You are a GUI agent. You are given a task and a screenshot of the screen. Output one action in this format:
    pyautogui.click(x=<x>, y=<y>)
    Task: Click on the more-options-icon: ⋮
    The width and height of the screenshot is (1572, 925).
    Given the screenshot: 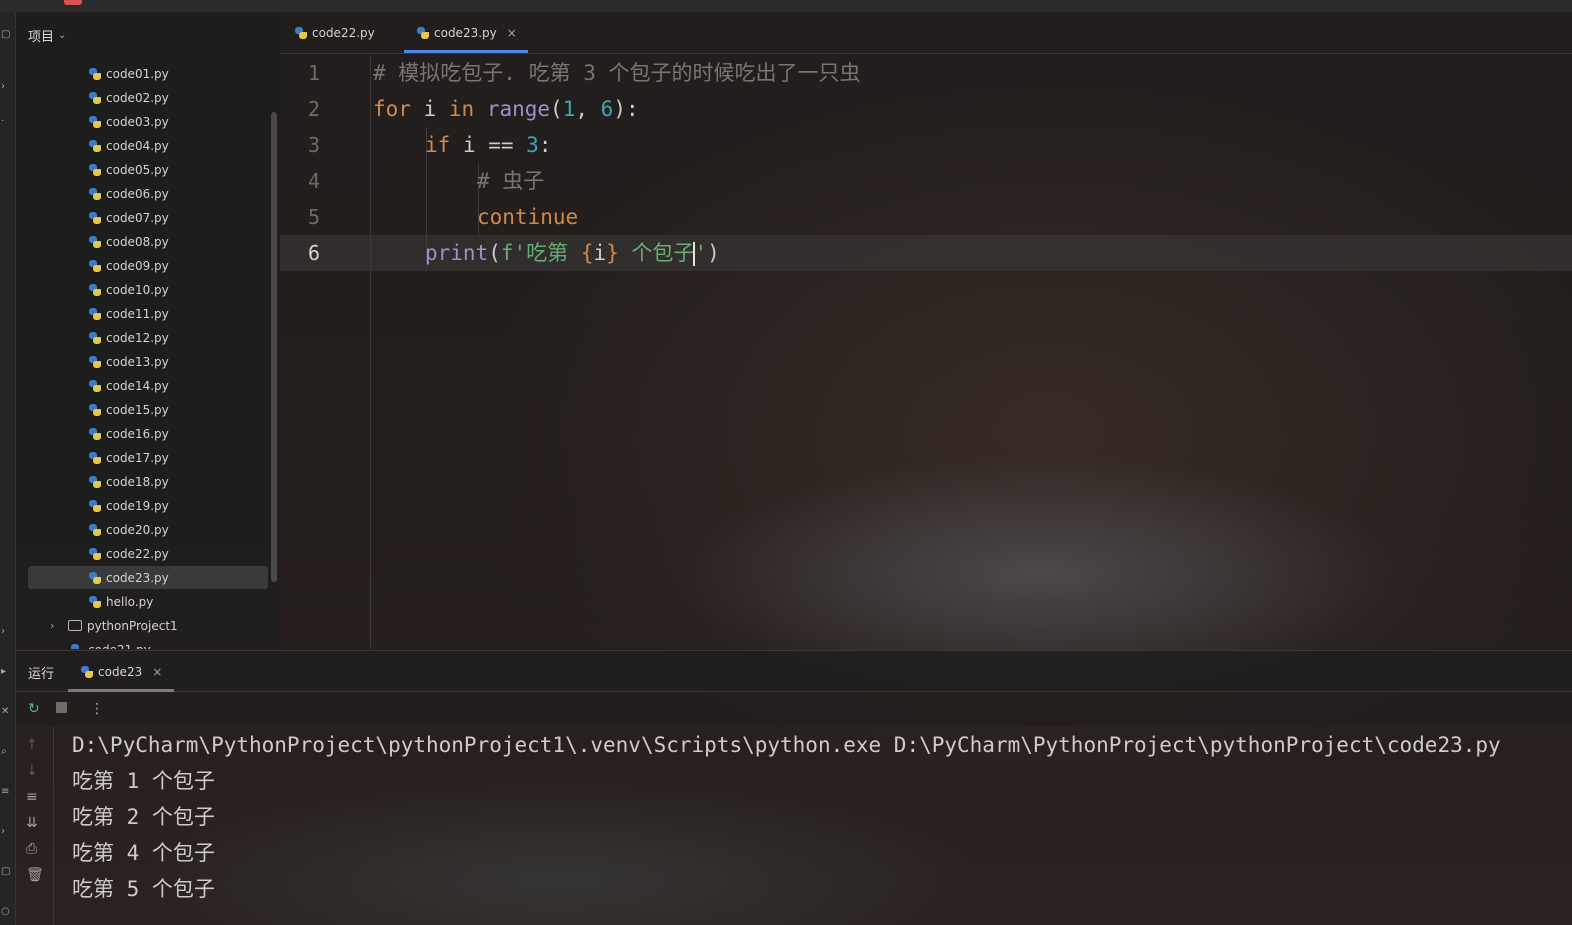 What is the action you would take?
    pyautogui.click(x=97, y=709)
    